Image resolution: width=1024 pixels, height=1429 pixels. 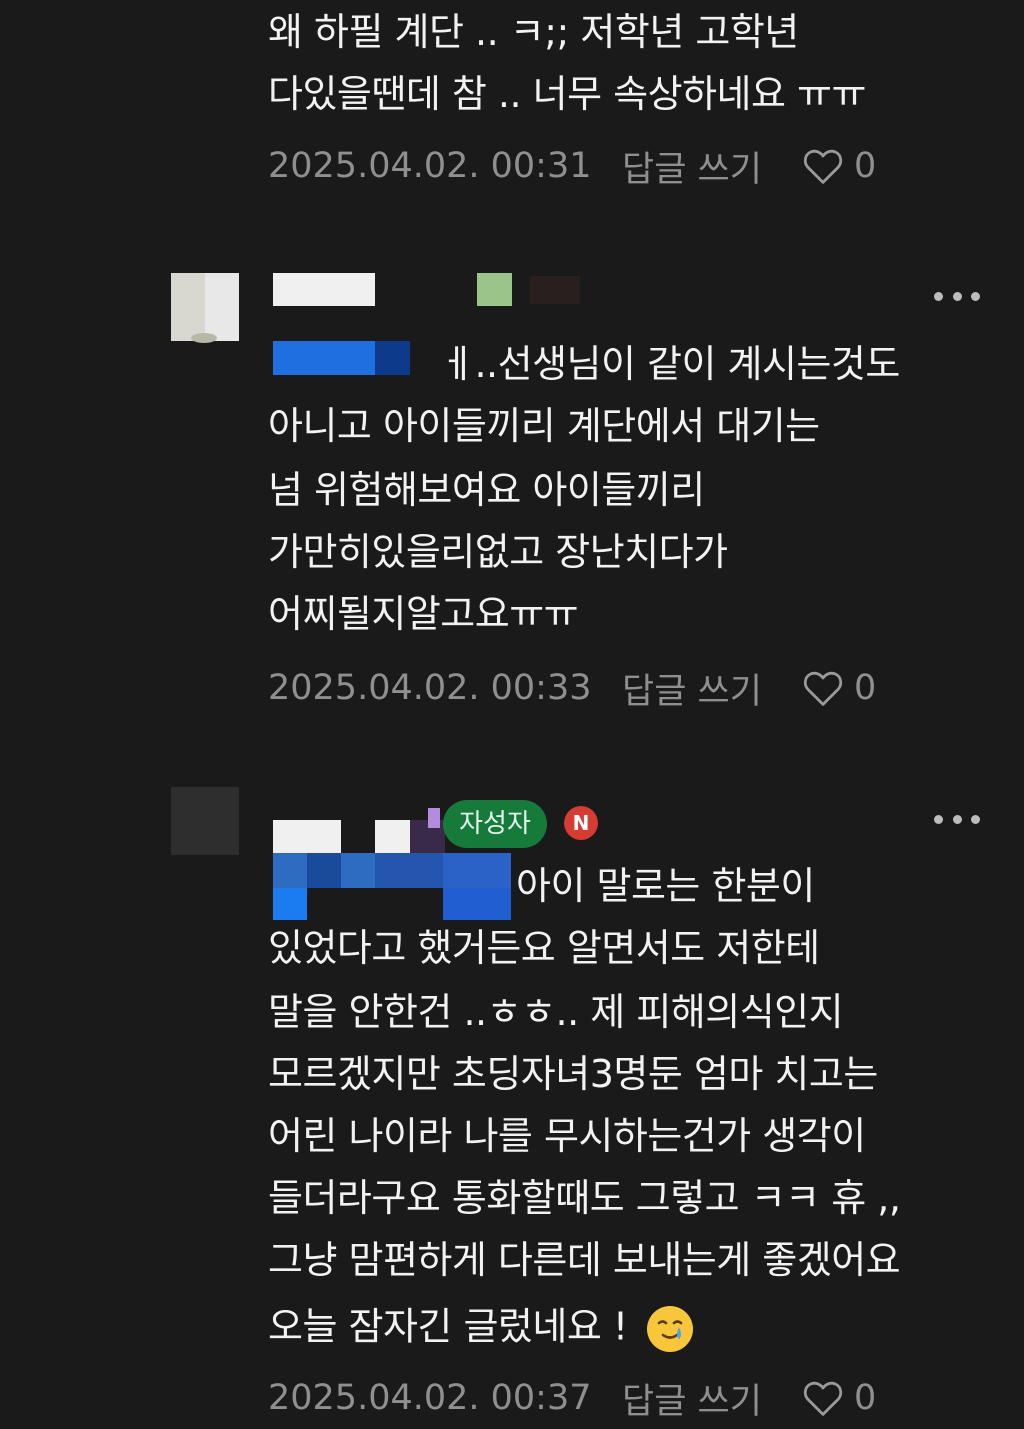 I want to click on comment-text-line: 왜 하필 계단 .. ㅋ;; 저학년 고학년, so click(x=533, y=32).